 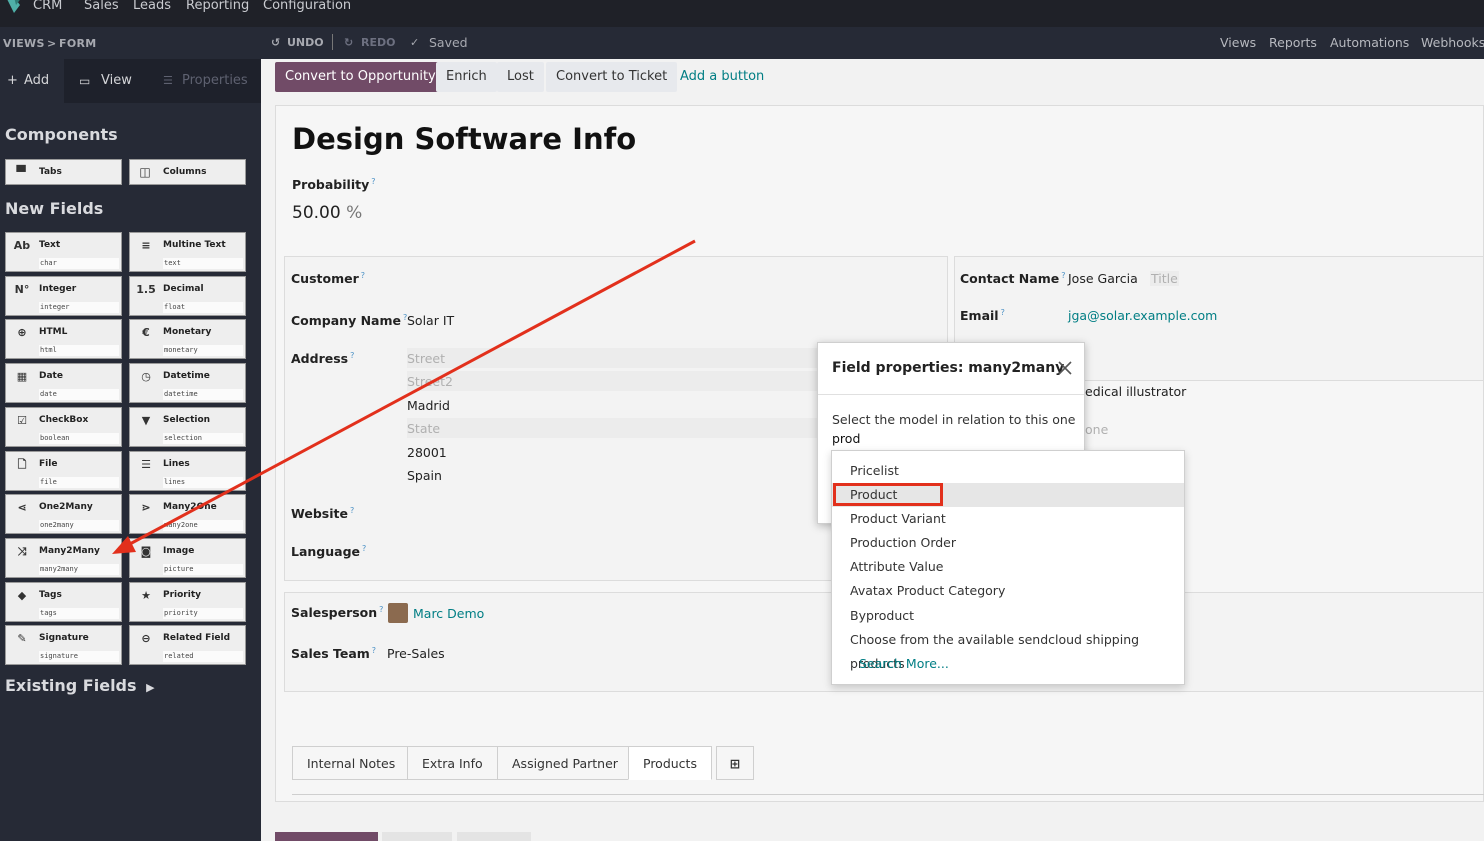 What do you see at coordinates (1293, 42) in the screenshot?
I see `link-reports: Reports` at bounding box center [1293, 42].